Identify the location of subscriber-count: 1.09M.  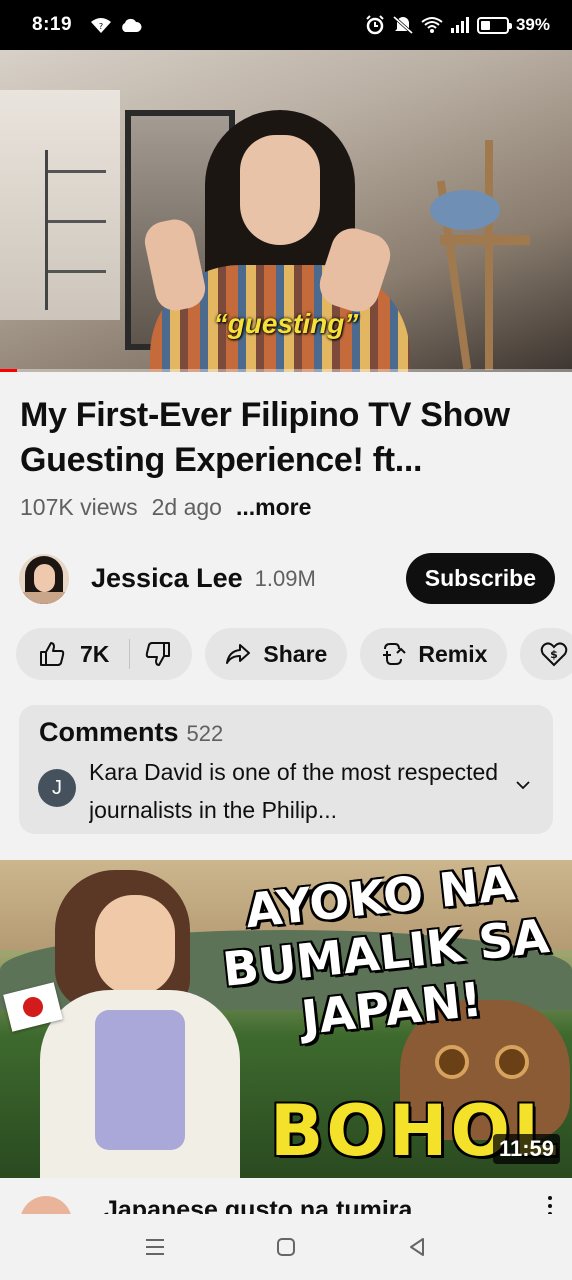
(285, 578).